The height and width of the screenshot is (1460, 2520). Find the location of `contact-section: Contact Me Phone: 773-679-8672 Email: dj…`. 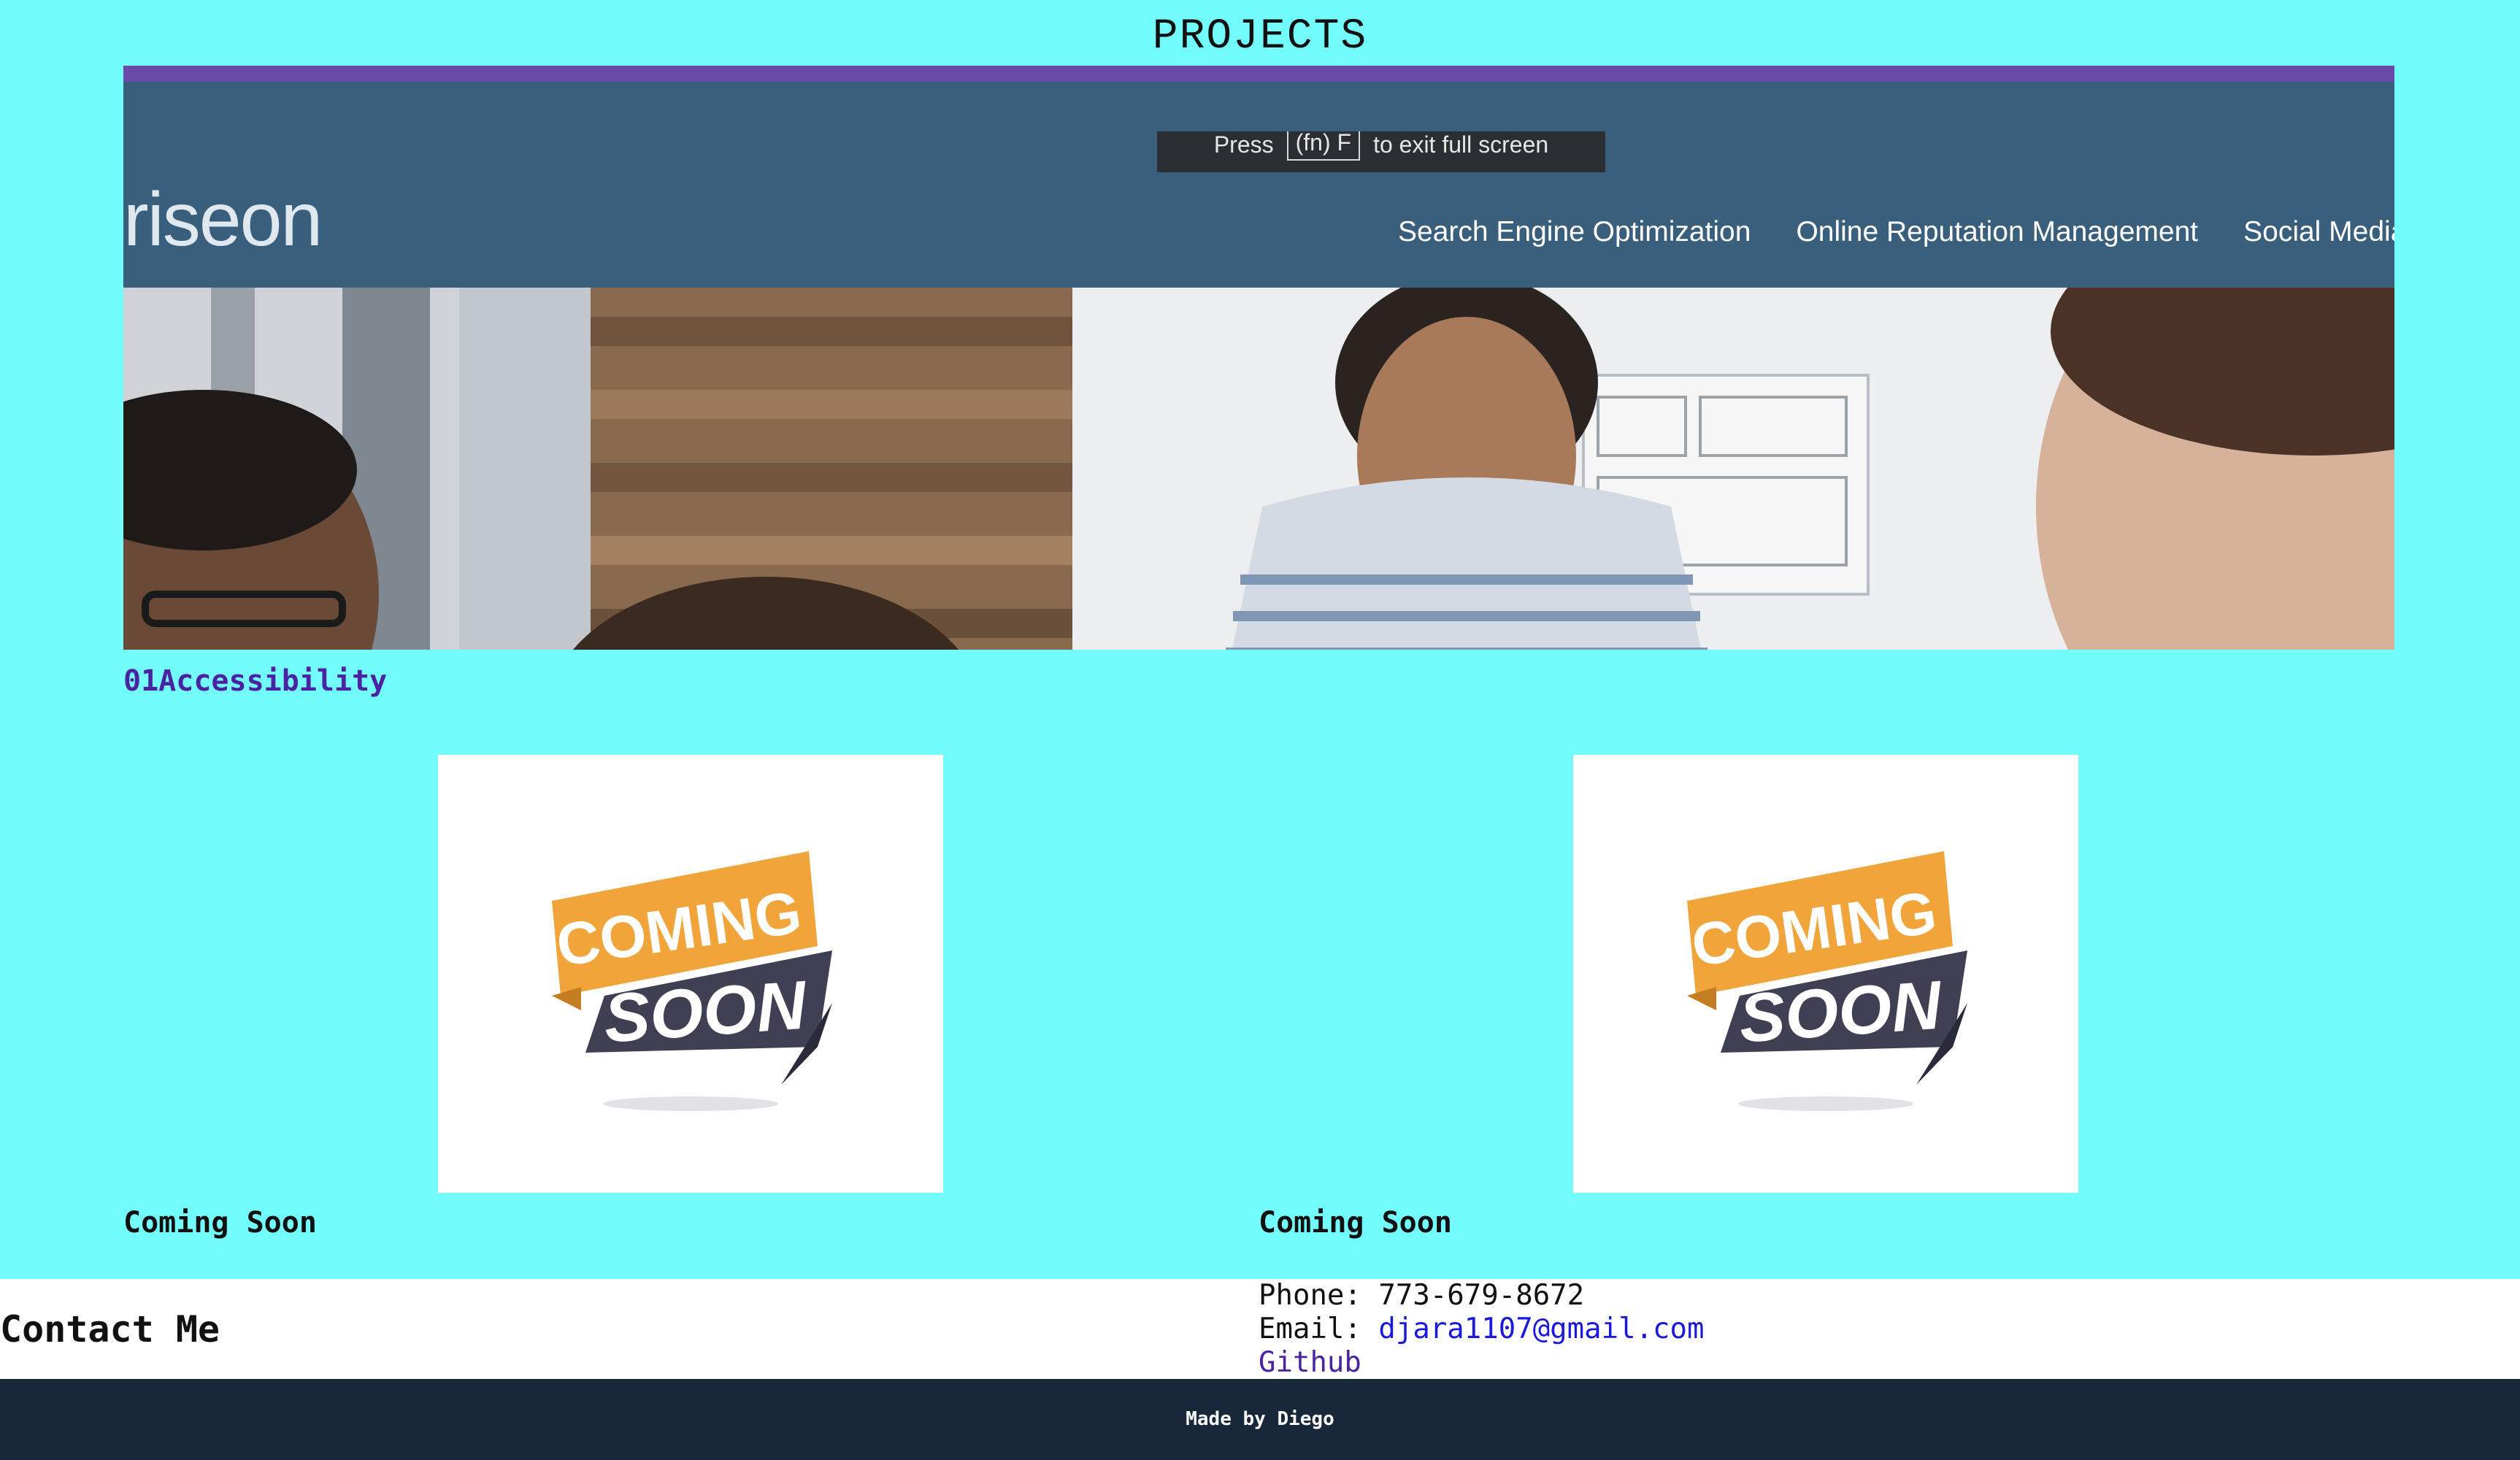

contact-section: Contact Me Phone: 773-679-8672 Email: dj… is located at coordinates (1260, 1329).